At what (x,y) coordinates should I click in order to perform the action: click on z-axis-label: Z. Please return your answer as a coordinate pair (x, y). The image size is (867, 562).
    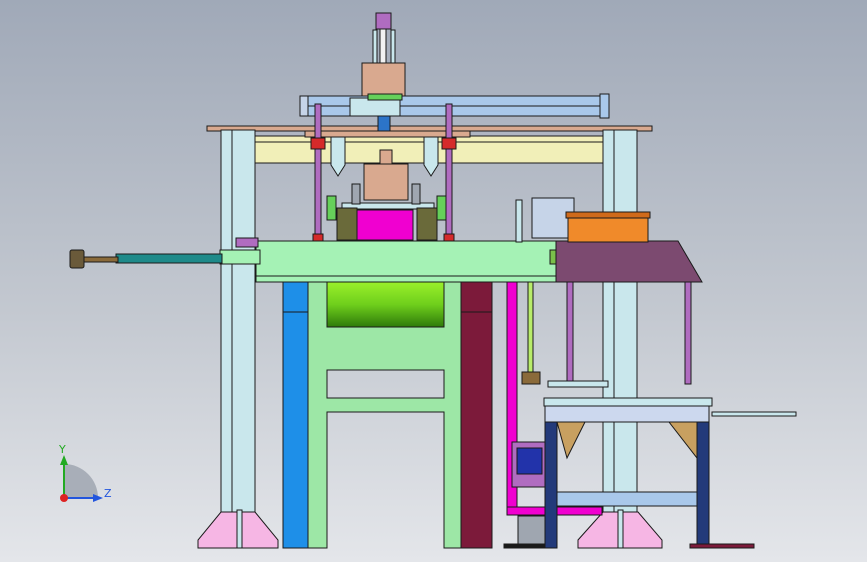
    Looking at the image, I should click on (108, 493).